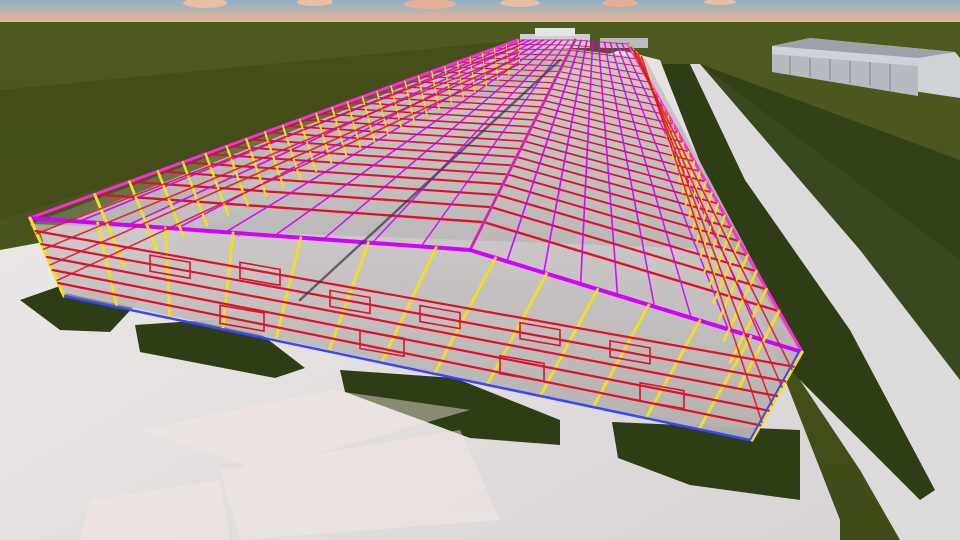 The image size is (960, 540). I want to click on sky, so click(480, 12).